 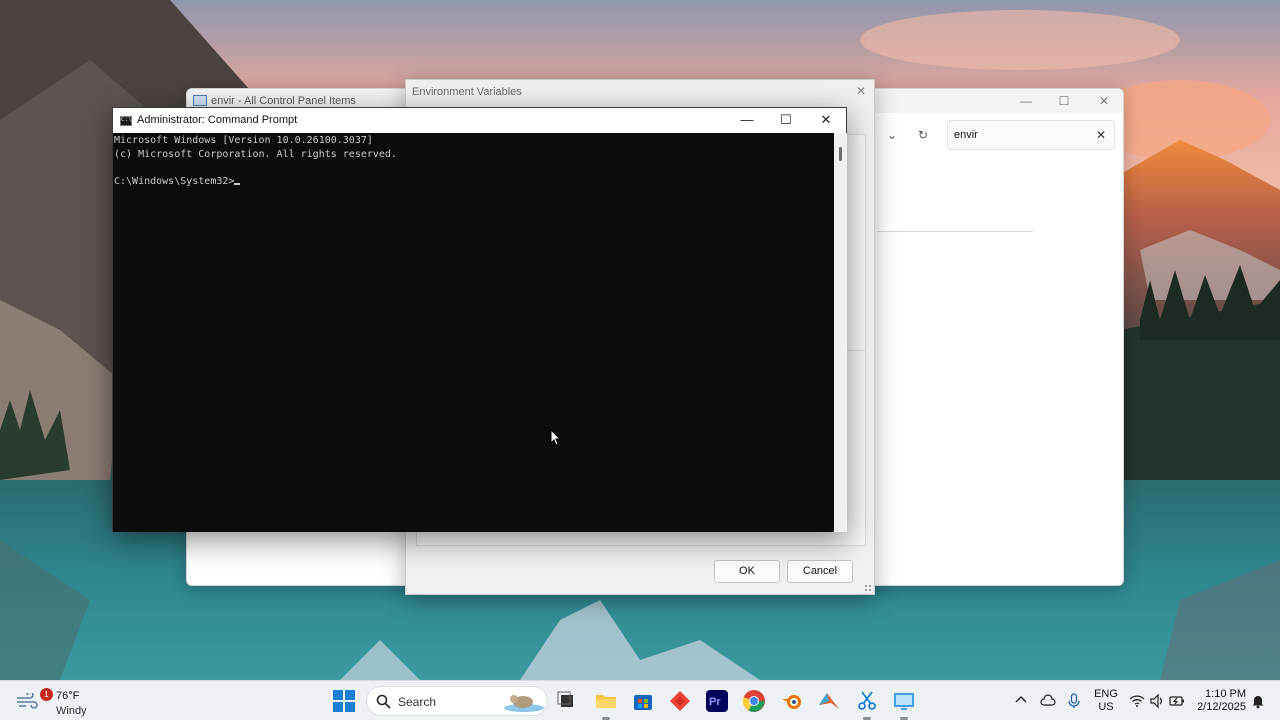 I want to click on show-hidden-icons-chevron-up-icon, so click(x=1021, y=700).